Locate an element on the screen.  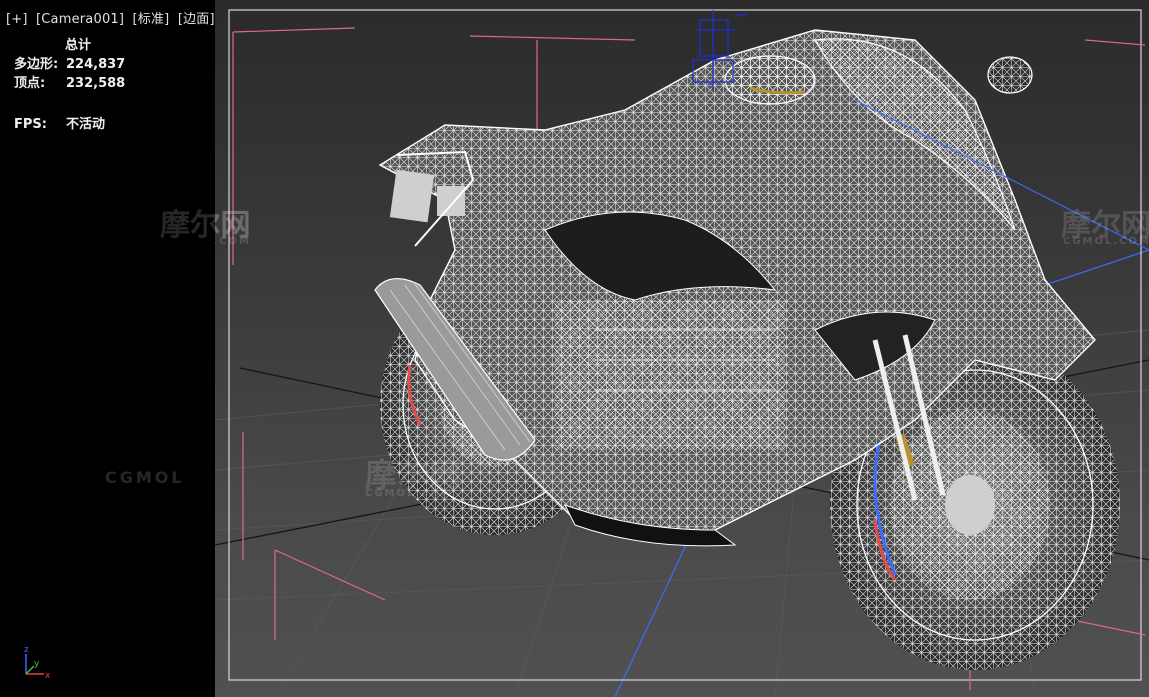
stats-polys: 多边形: 224,837 is located at coordinates (69, 64).